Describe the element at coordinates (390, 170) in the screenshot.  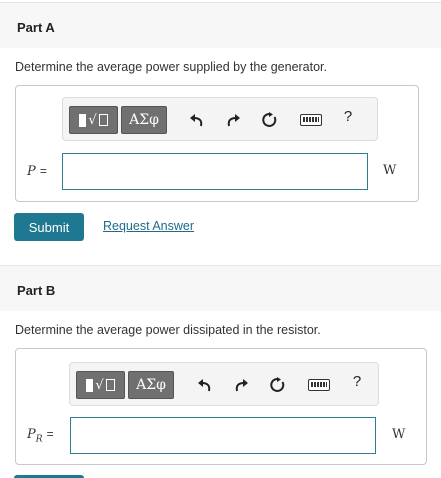
I see `part-a-unit: W` at that location.